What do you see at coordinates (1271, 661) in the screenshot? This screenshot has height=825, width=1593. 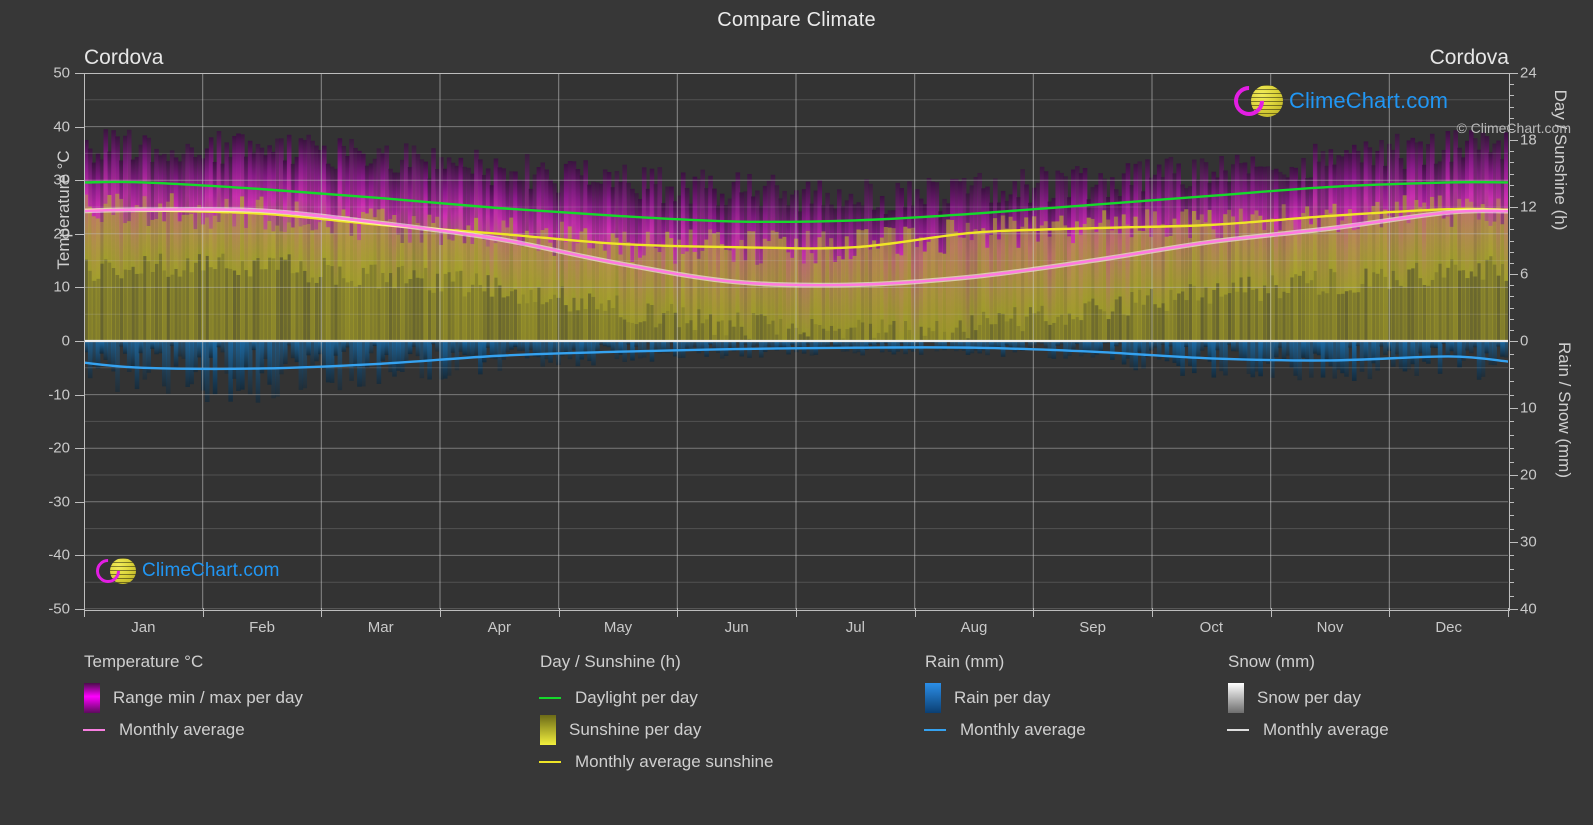 I see `legend-column-title: Snow (mm)` at bounding box center [1271, 661].